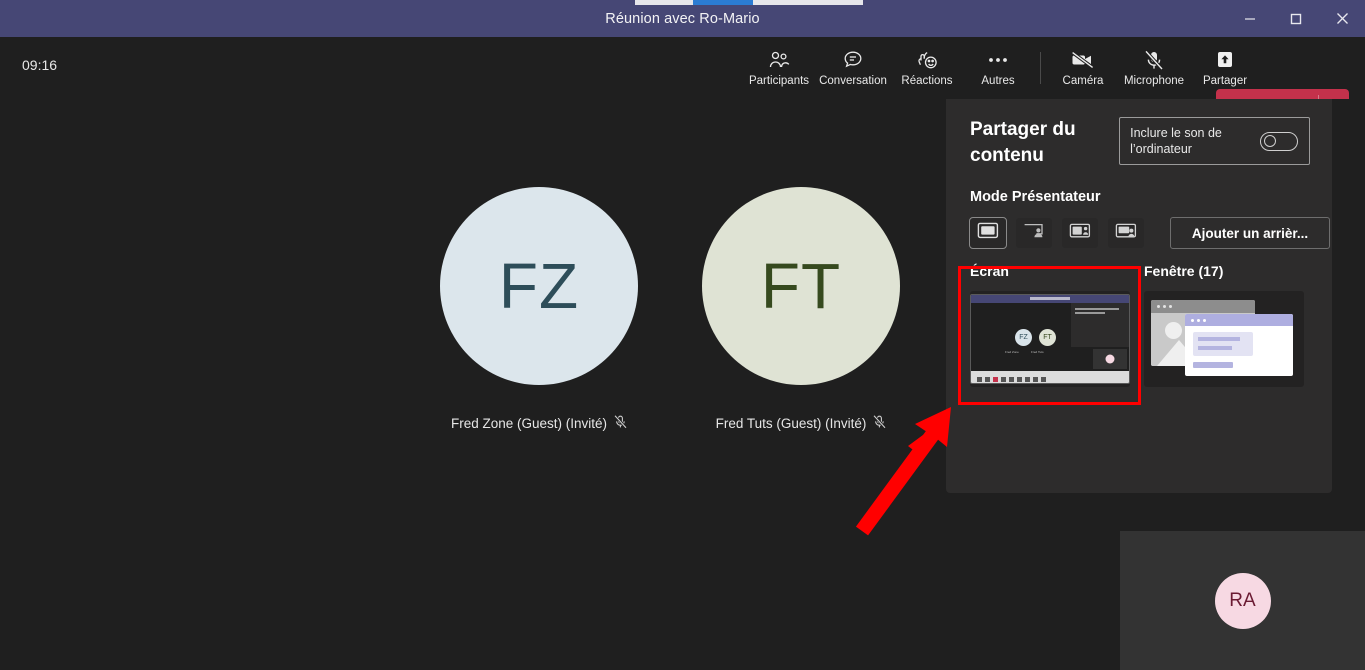 This screenshot has width=1365, height=670. I want to click on toolbar-button-share: Partager, so click(1225, 68).